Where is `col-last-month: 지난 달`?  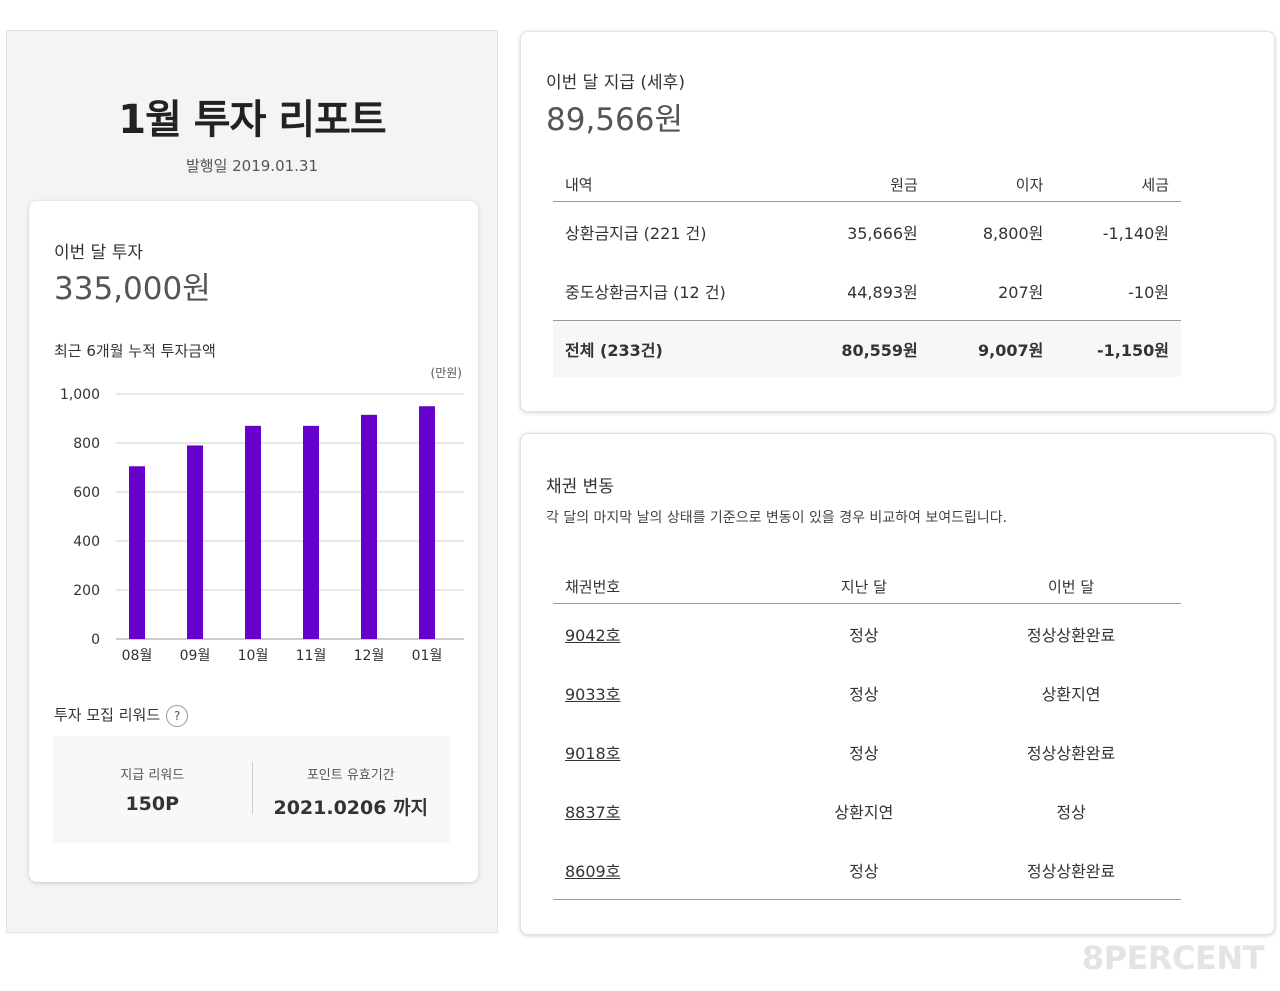
col-last-month: 지난 달 is located at coordinates (864, 586).